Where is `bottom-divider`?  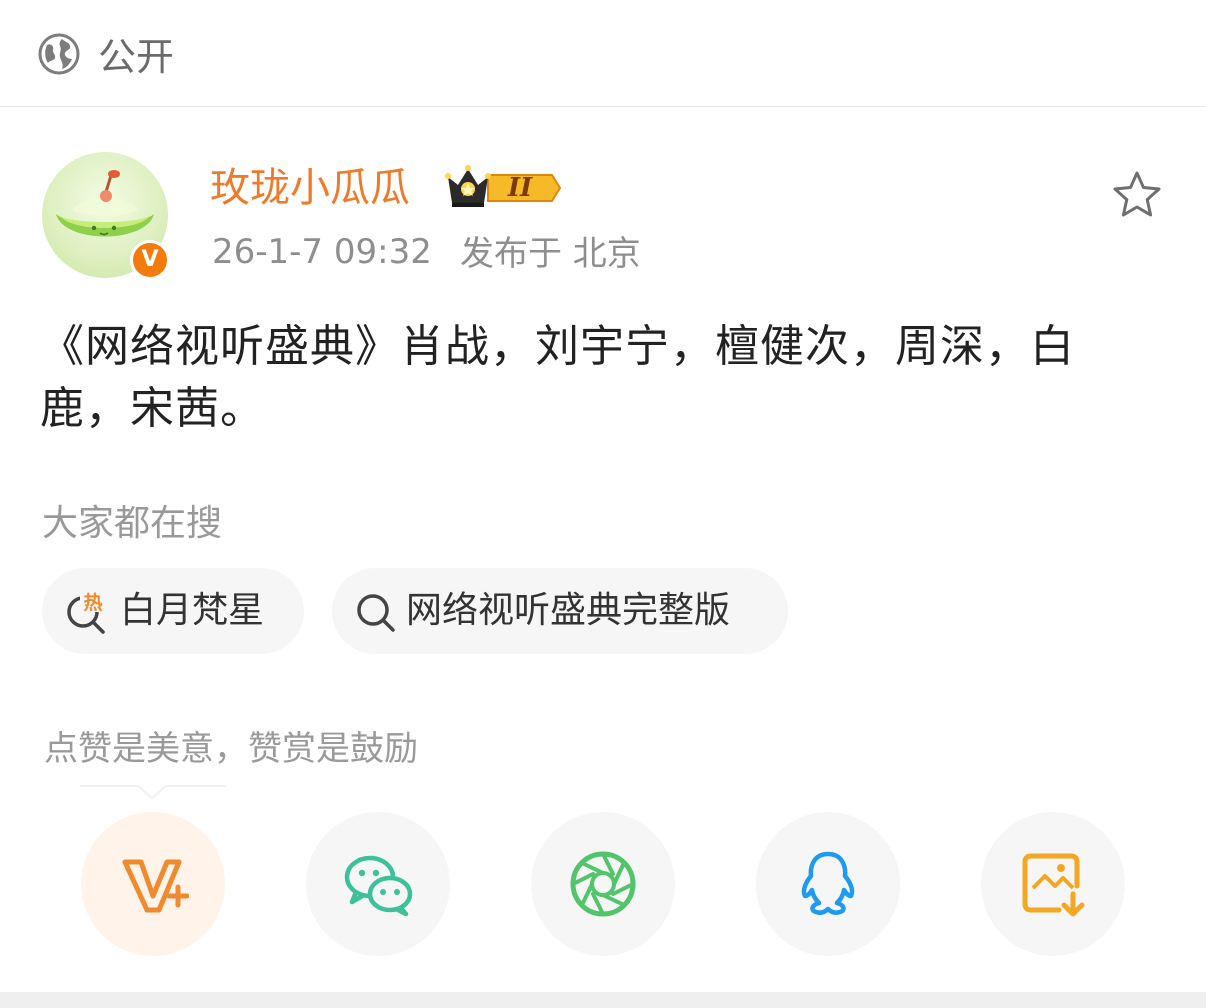
bottom-divider is located at coordinates (603, 1000).